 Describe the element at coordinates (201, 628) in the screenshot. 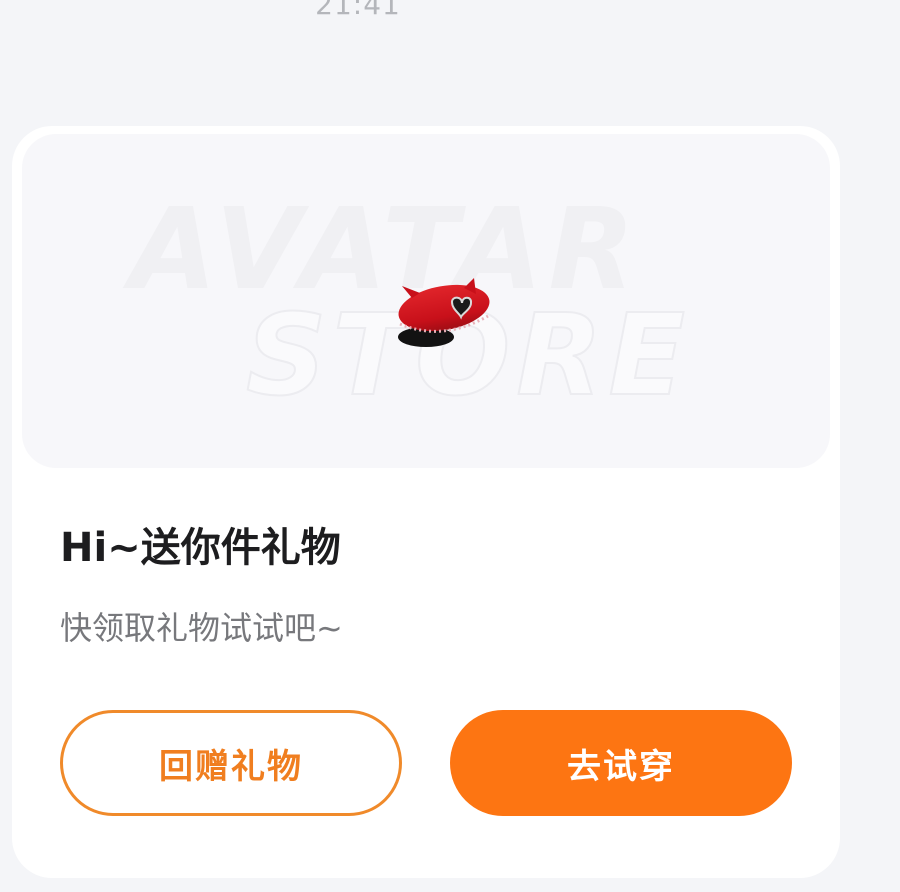

I see `gift-subtitle: 快领取礼物试试吧~` at that location.